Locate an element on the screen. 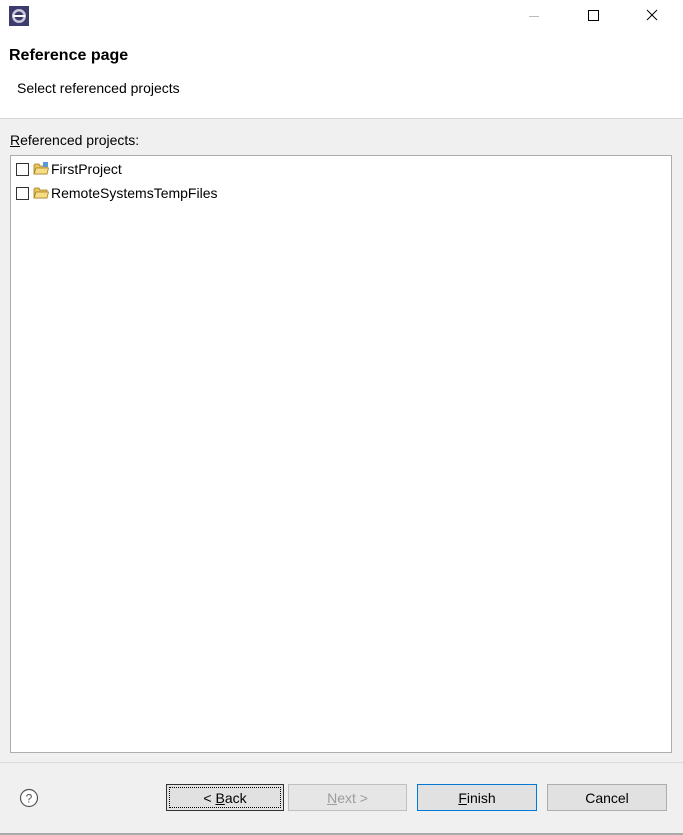 The width and height of the screenshot is (683, 835). next-button-label: ext > is located at coordinates (352, 797).